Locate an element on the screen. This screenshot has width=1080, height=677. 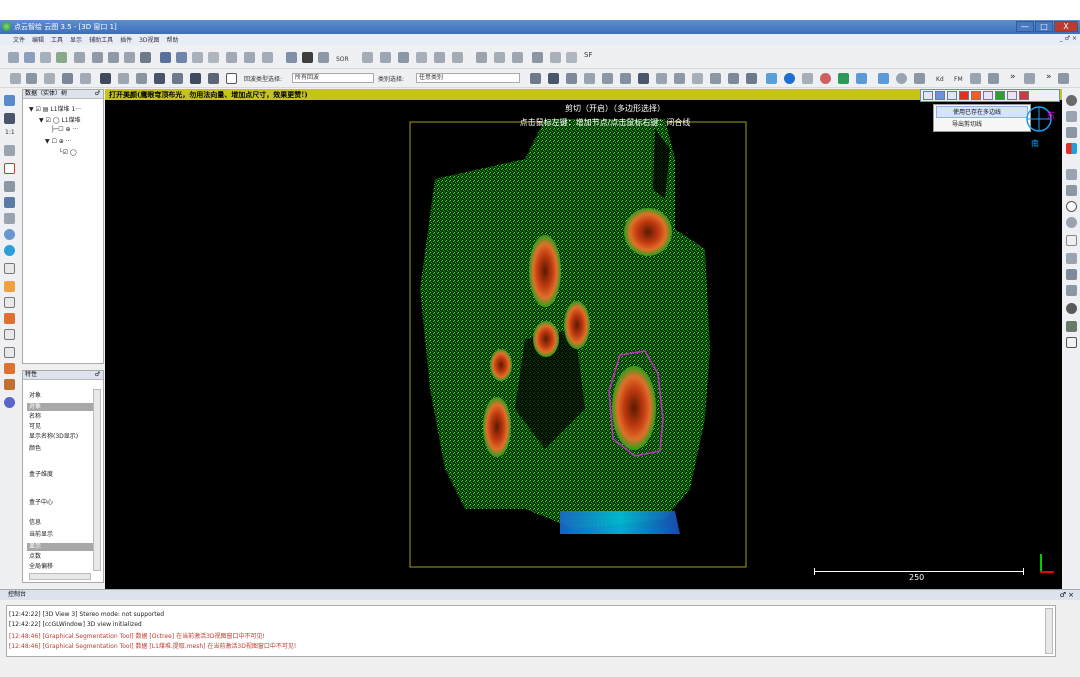
sor-label: SOR is located at coordinates (342, 59).